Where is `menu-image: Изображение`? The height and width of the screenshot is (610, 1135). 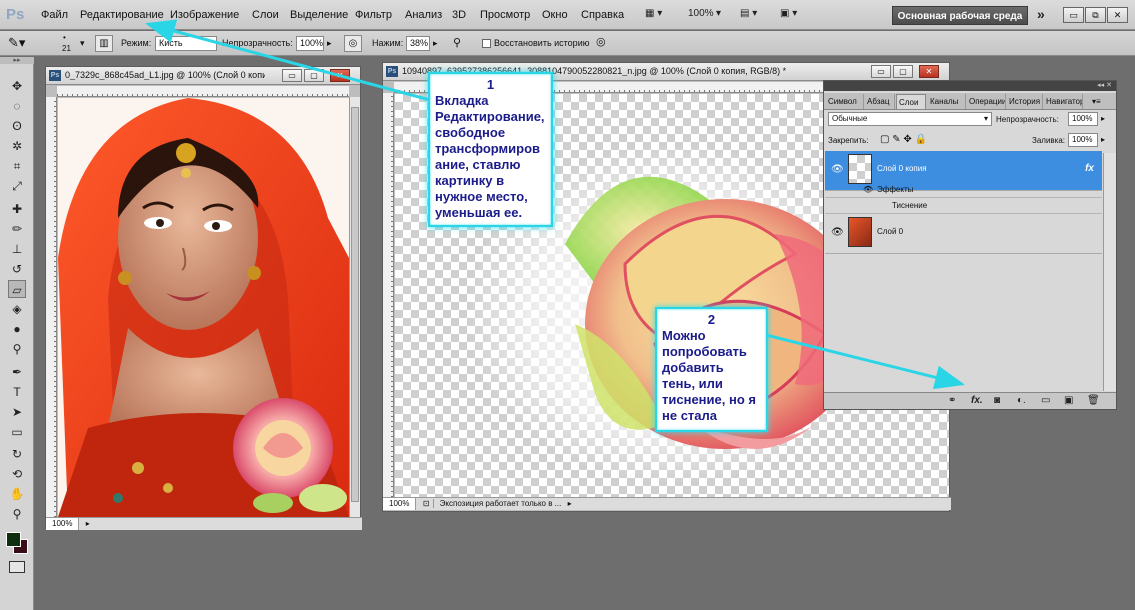
menu-image: Изображение is located at coordinates (204, 15).